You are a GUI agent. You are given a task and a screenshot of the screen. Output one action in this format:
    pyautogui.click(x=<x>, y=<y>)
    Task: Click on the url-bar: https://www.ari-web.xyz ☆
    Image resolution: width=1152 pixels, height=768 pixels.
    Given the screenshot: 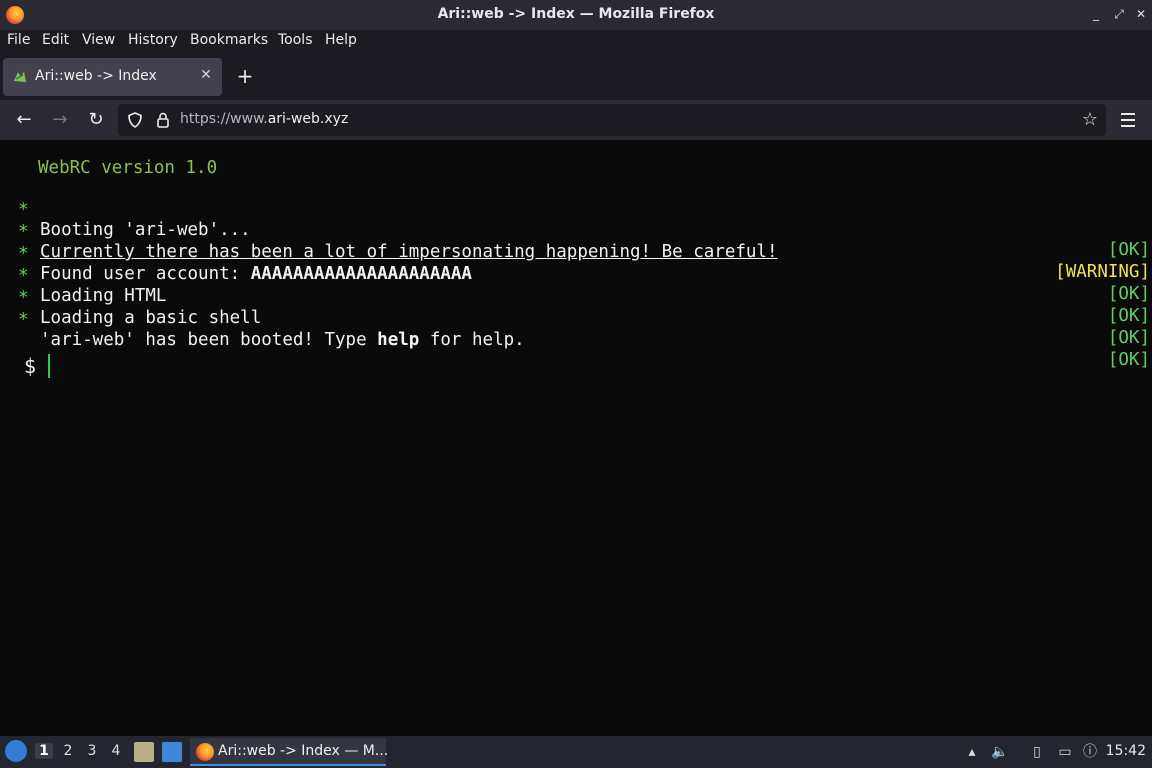 What is the action you would take?
    pyautogui.click(x=612, y=120)
    